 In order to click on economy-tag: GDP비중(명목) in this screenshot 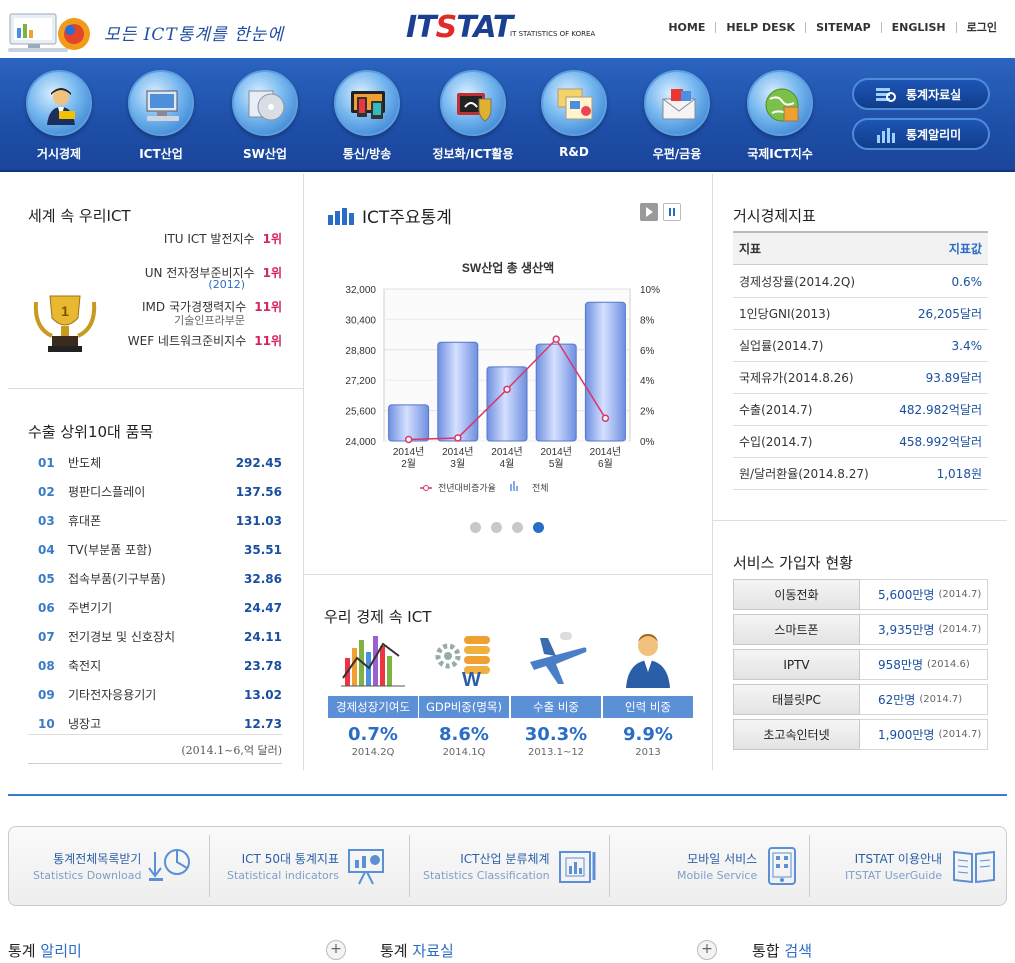, I will do `click(464, 707)`.